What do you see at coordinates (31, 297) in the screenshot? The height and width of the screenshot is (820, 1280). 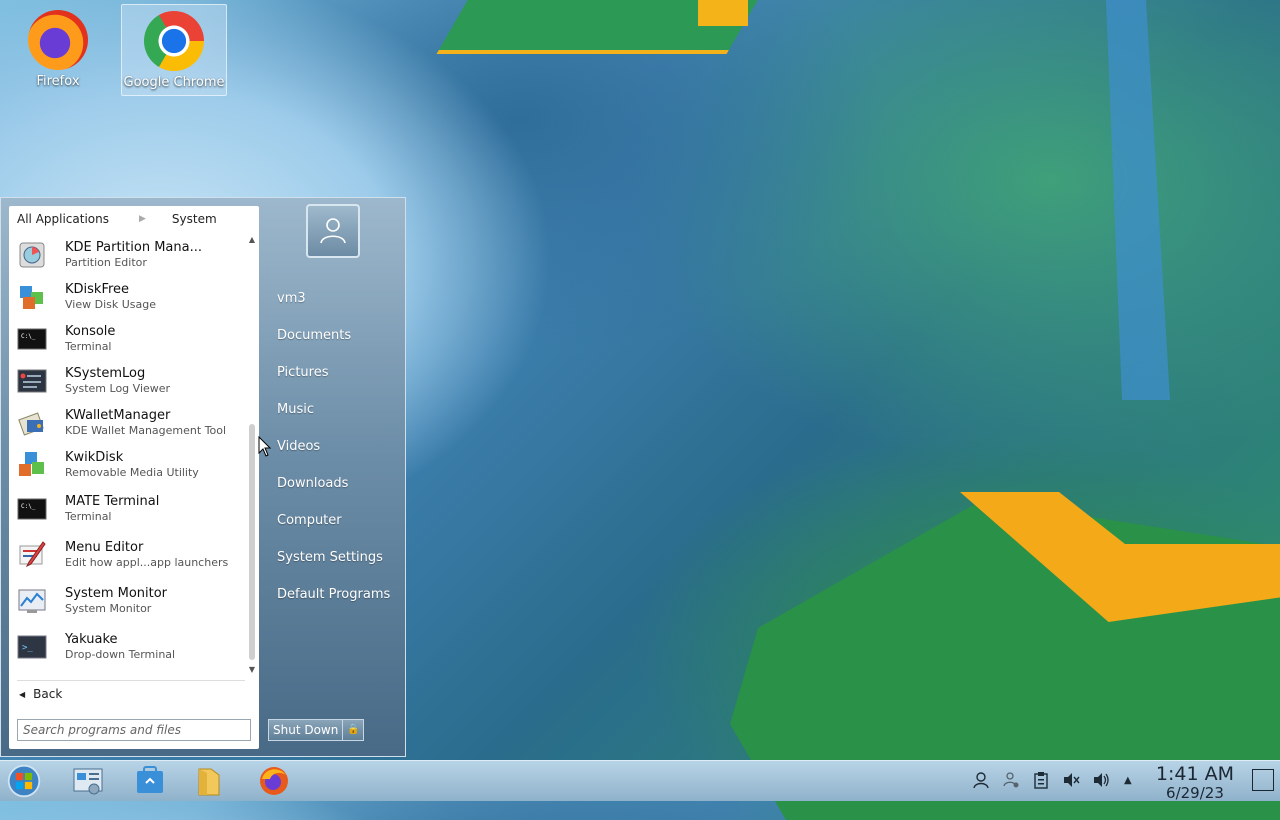 I see `kdiskfree-icon` at bounding box center [31, 297].